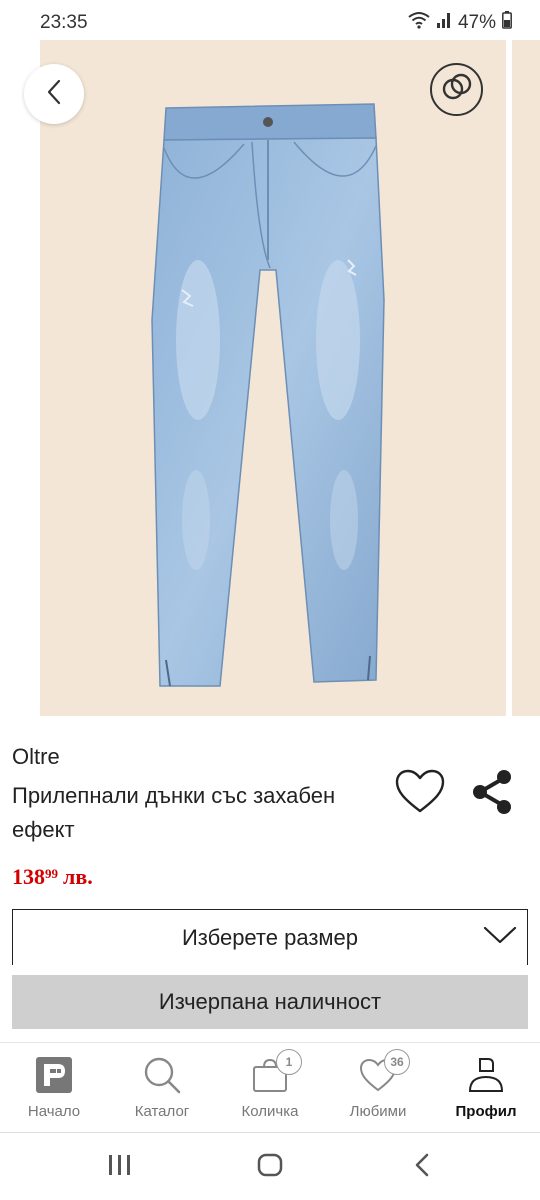 Image resolution: width=540 pixels, height=1200 pixels. I want to click on battery-icon, so click(507, 23).